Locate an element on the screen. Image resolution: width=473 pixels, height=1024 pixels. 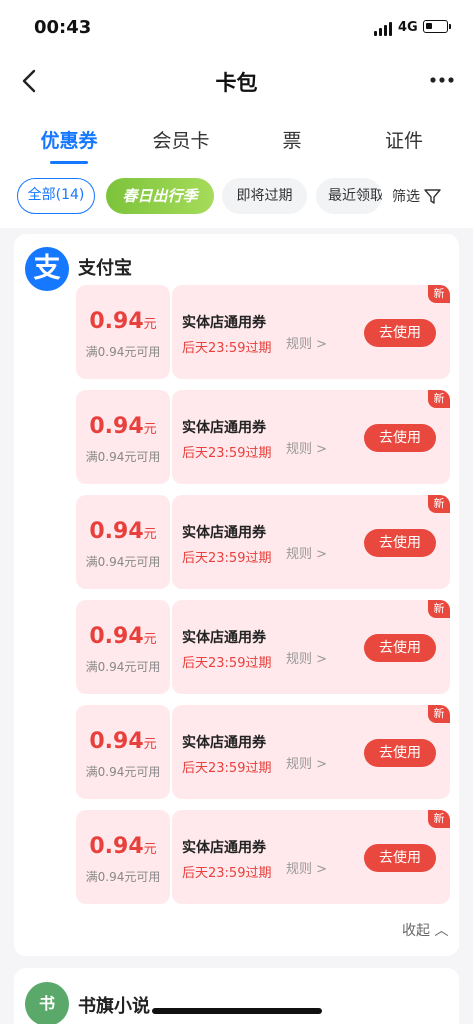
more-icon is located at coordinates (442, 80).